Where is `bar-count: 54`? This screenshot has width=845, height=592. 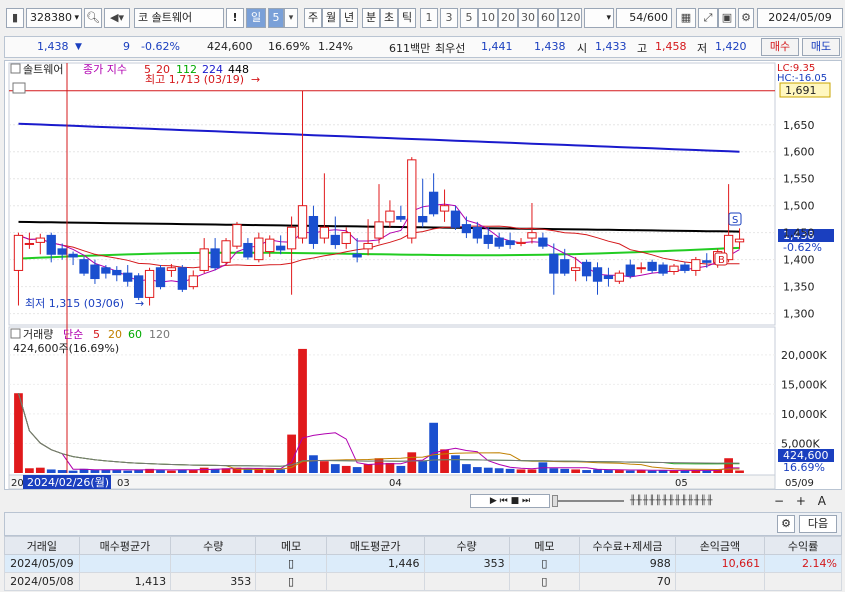 bar-count: 54 is located at coordinates (636, 17).